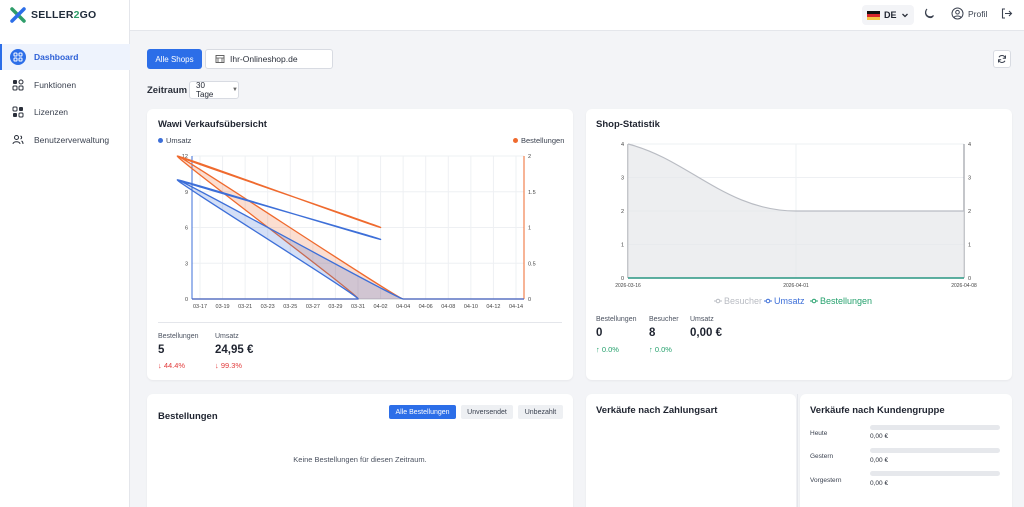  I want to click on tab-unpaid: Unbezahlt, so click(540, 412).